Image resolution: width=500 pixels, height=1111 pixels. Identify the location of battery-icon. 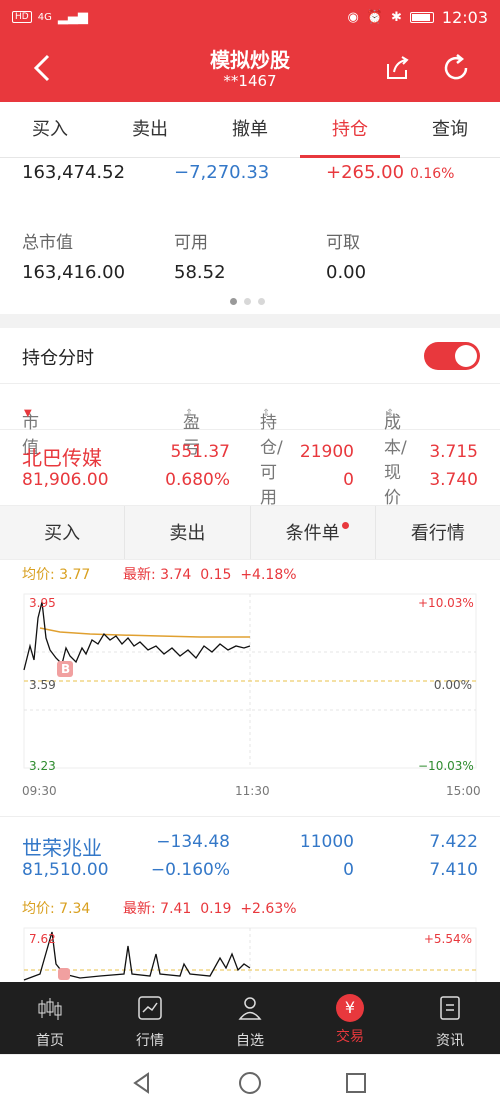
(421, 17).